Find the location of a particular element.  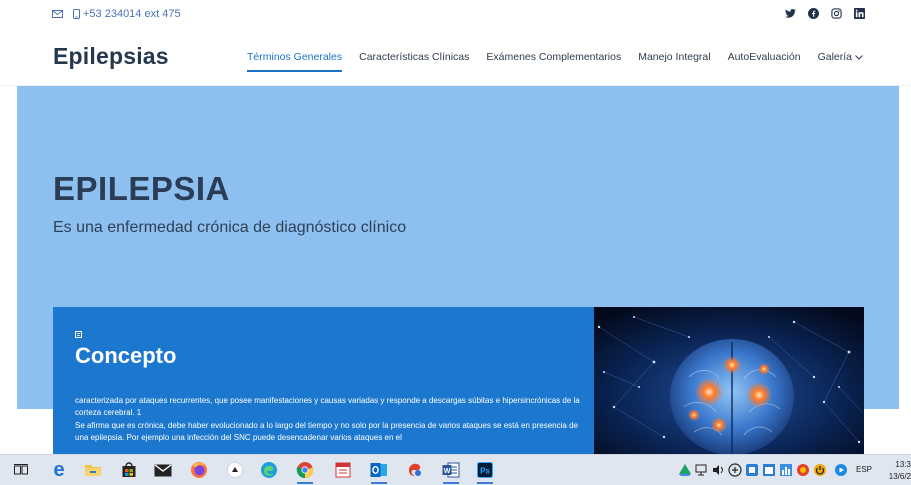

twitter-icon is located at coordinates (790, 13).